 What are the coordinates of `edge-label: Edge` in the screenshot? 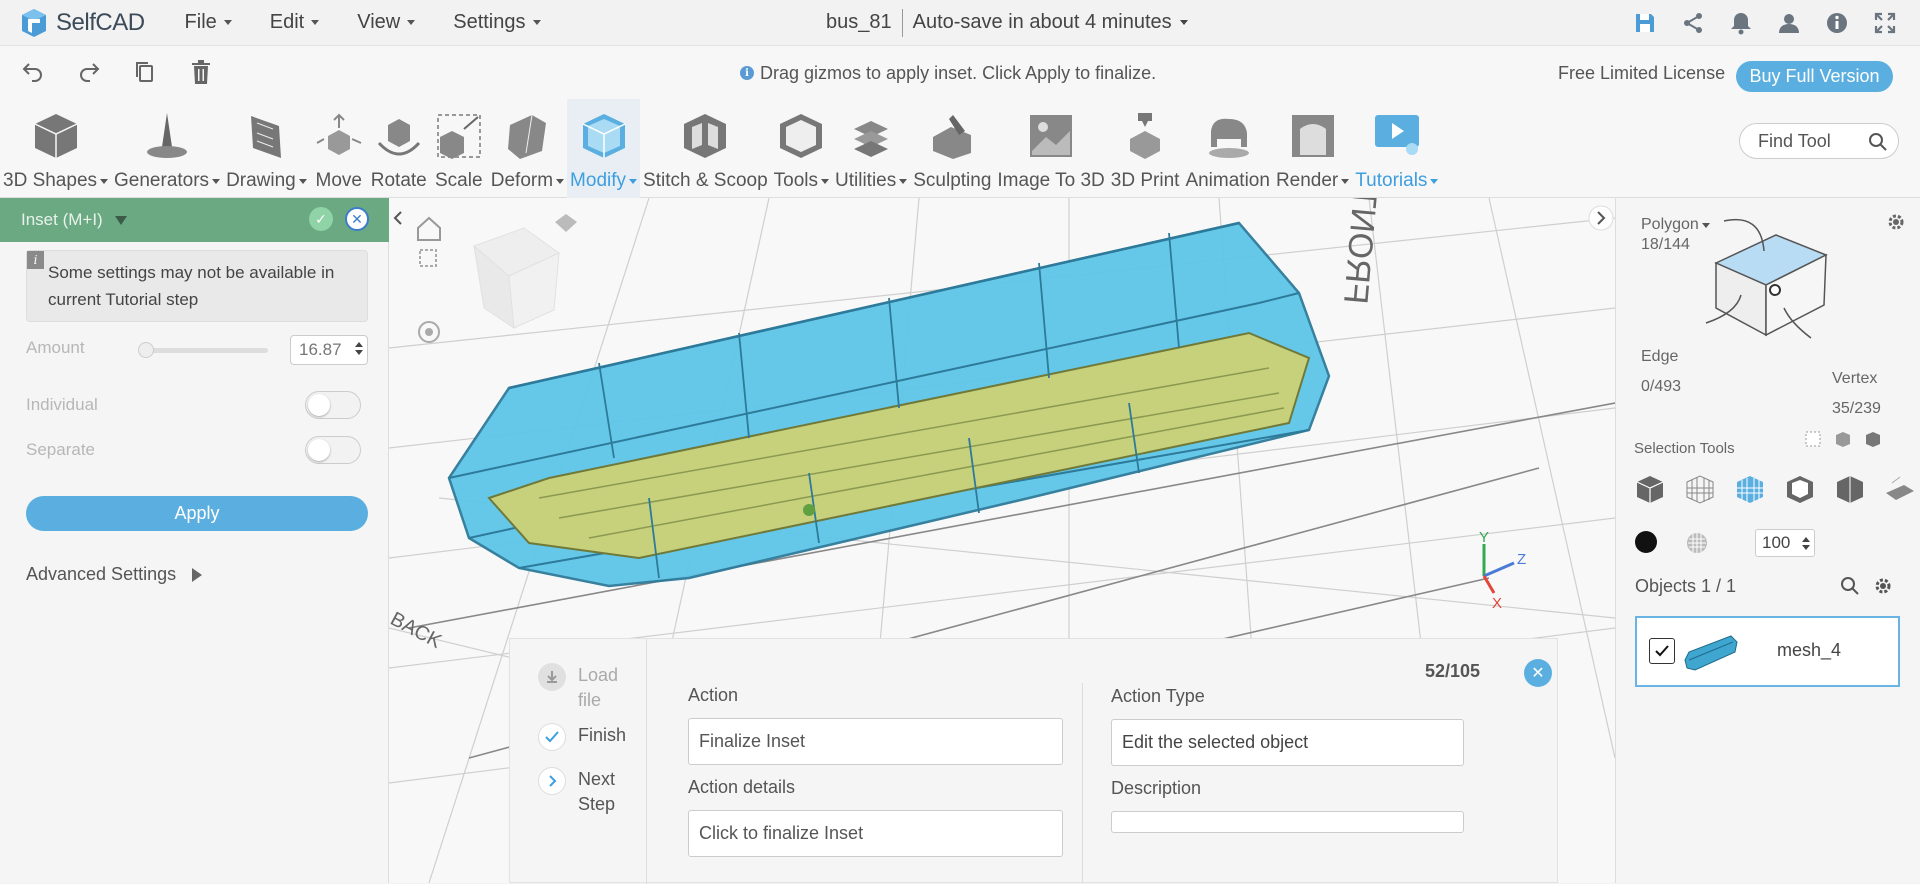 It's located at (1659, 357).